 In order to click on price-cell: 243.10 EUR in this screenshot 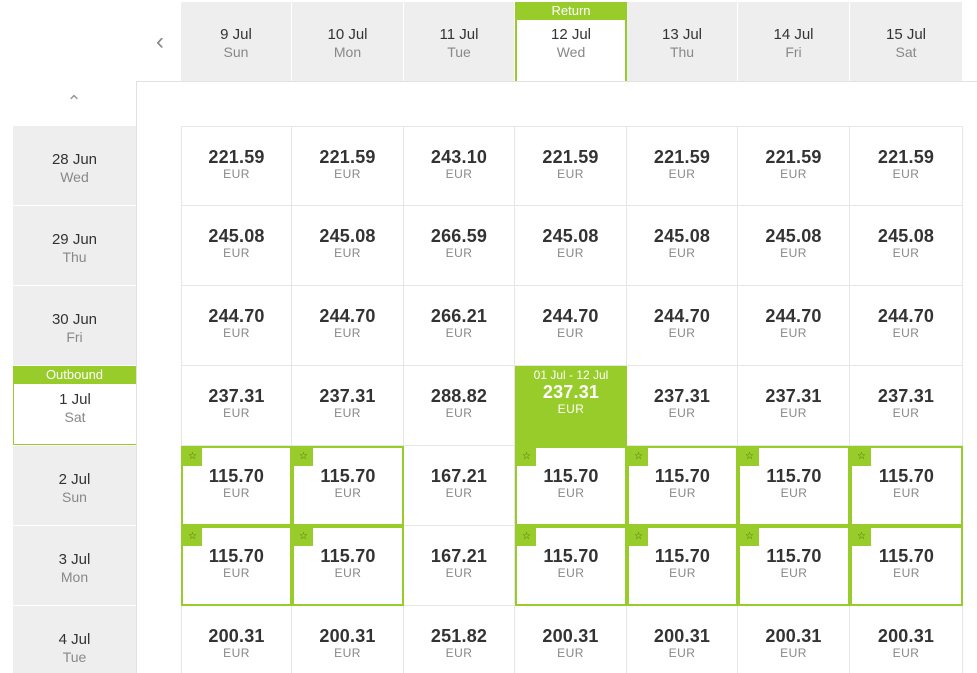, I will do `click(459, 166)`.